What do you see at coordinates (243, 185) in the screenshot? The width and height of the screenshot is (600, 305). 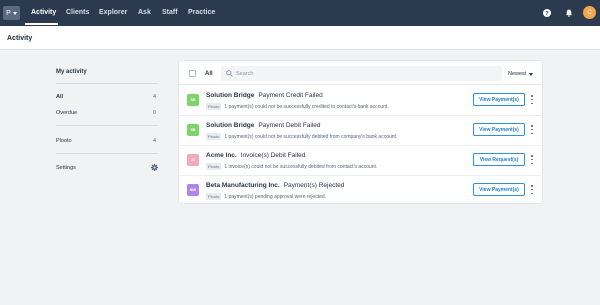 I see `company-name: Beta Manufacturing Inc.` at bounding box center [243, 185].